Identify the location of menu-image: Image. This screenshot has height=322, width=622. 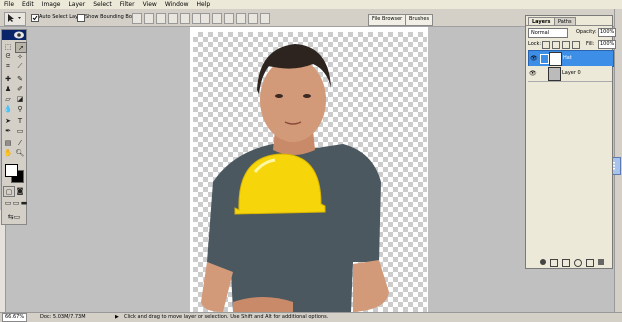
(51, 4).